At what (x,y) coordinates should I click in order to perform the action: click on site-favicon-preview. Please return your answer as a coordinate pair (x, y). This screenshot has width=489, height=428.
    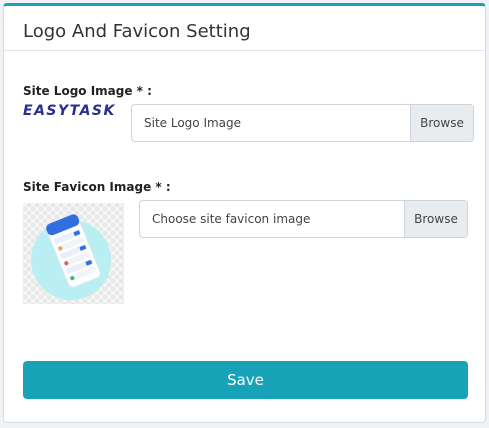
    Looking at the image, I should click on (73, 253).